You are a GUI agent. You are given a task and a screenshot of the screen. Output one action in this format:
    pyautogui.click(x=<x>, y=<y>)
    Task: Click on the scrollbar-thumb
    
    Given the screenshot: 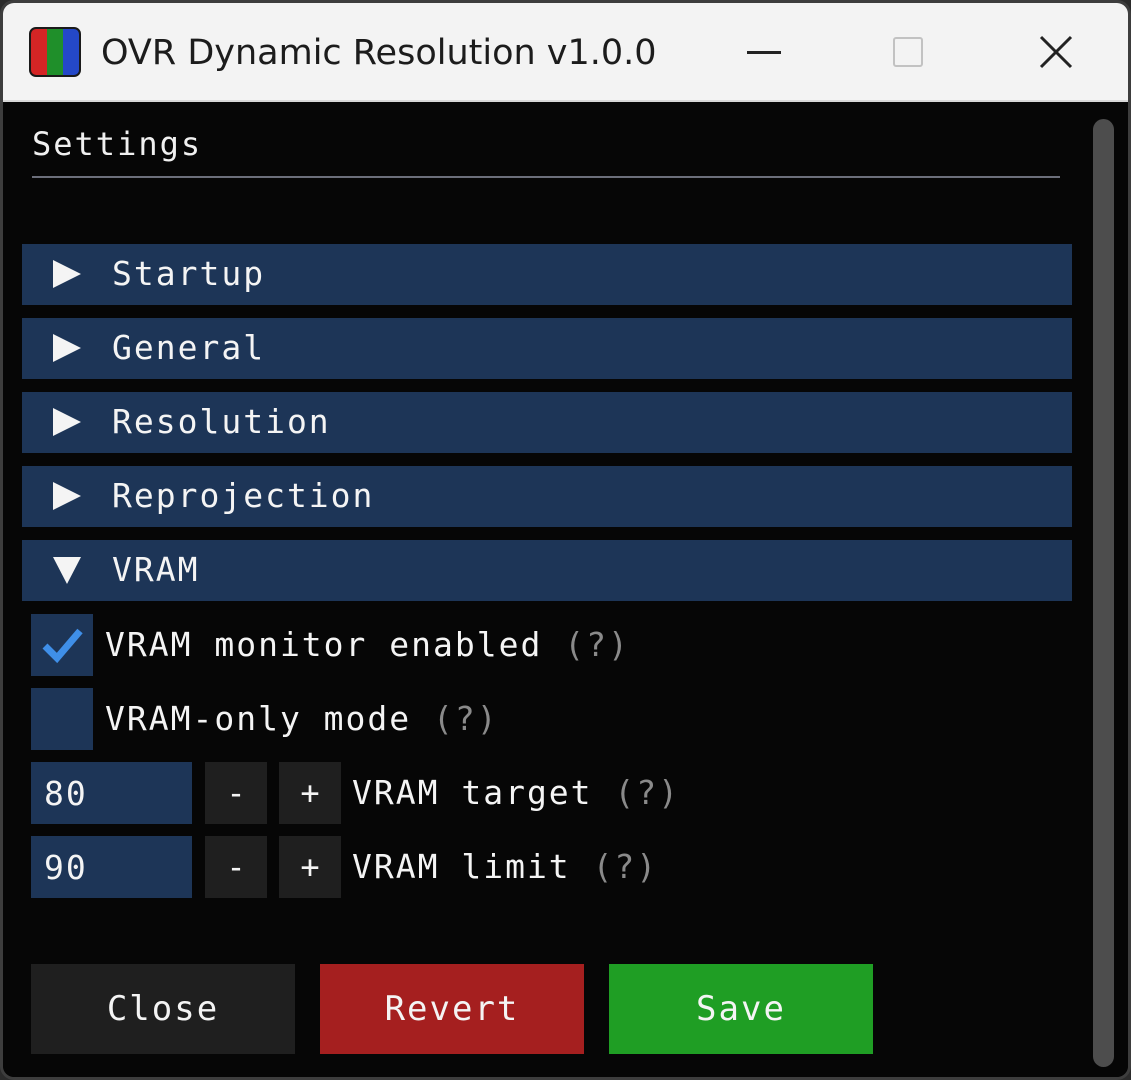 What is the action you would take?
    pyautogui.click(x=1103, y=593)
    